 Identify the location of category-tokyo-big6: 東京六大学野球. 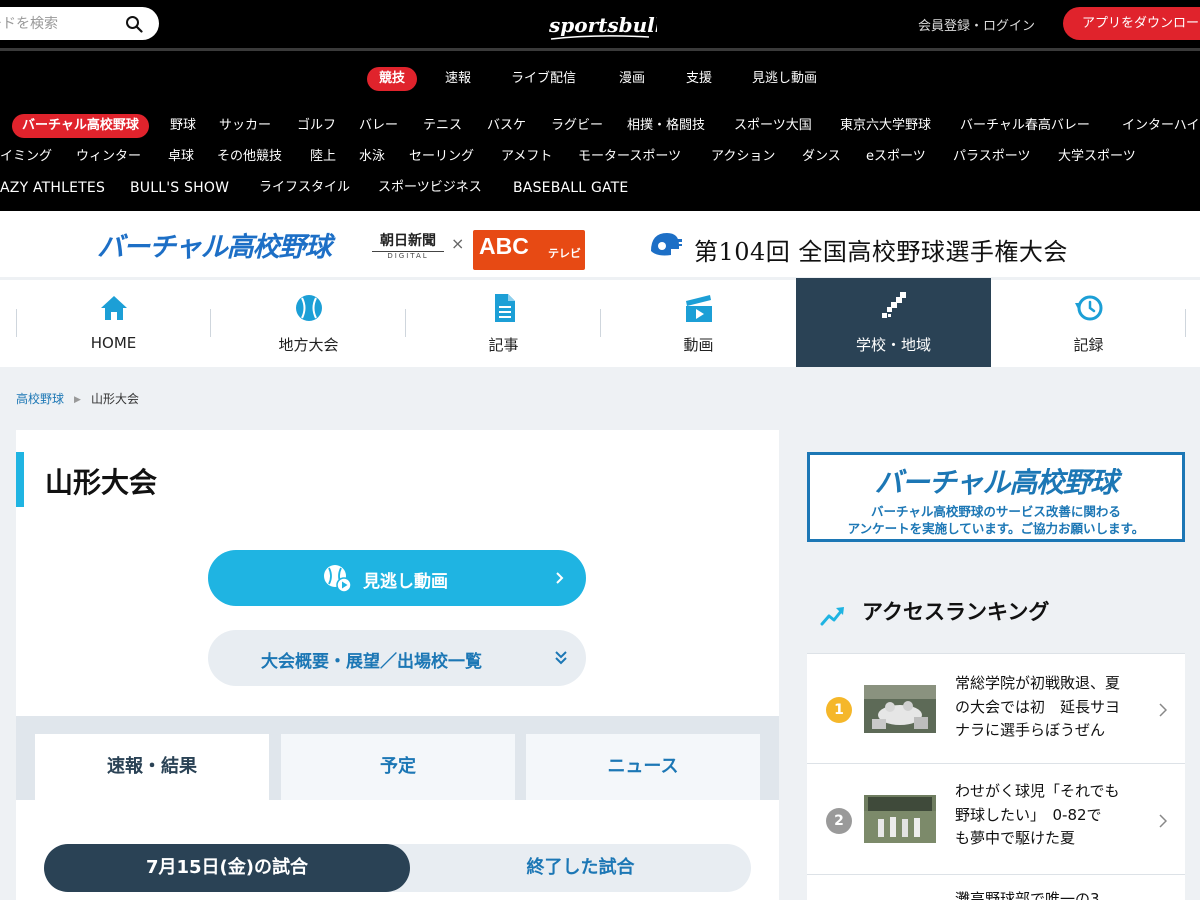
(885, 126).